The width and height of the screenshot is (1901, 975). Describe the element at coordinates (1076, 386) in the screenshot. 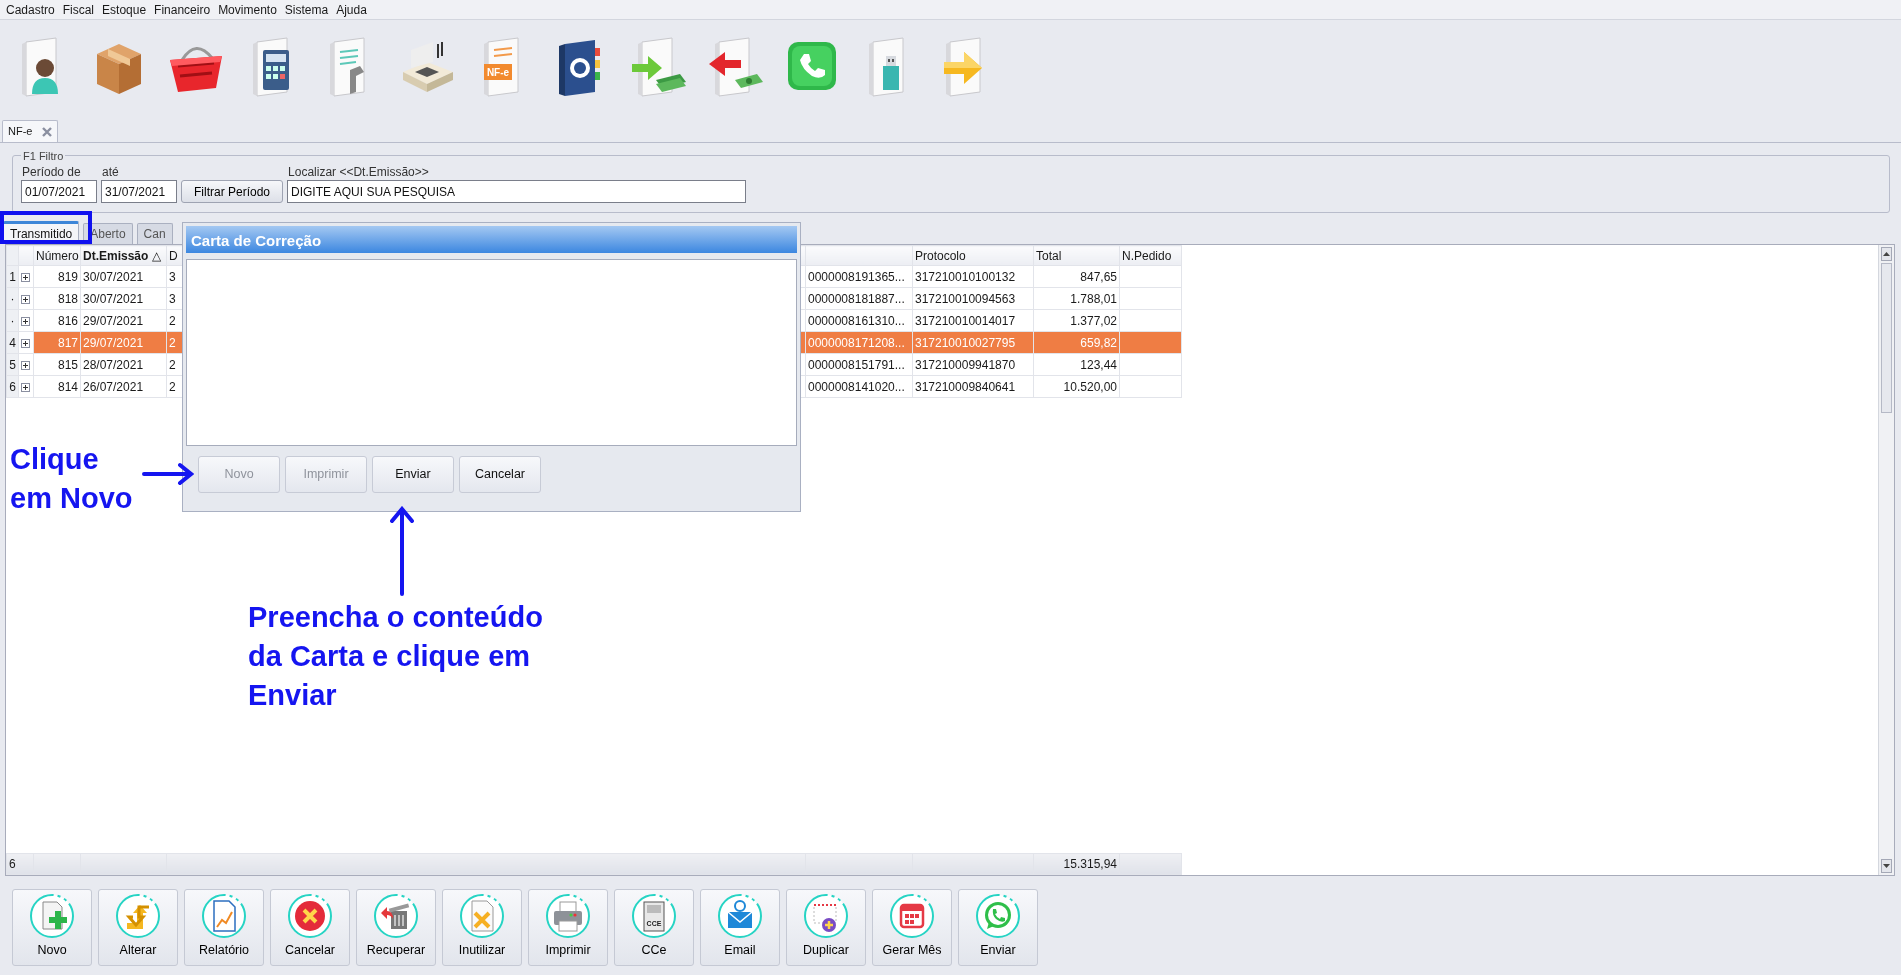

I see `table-cell: 10.520,00` at that location.